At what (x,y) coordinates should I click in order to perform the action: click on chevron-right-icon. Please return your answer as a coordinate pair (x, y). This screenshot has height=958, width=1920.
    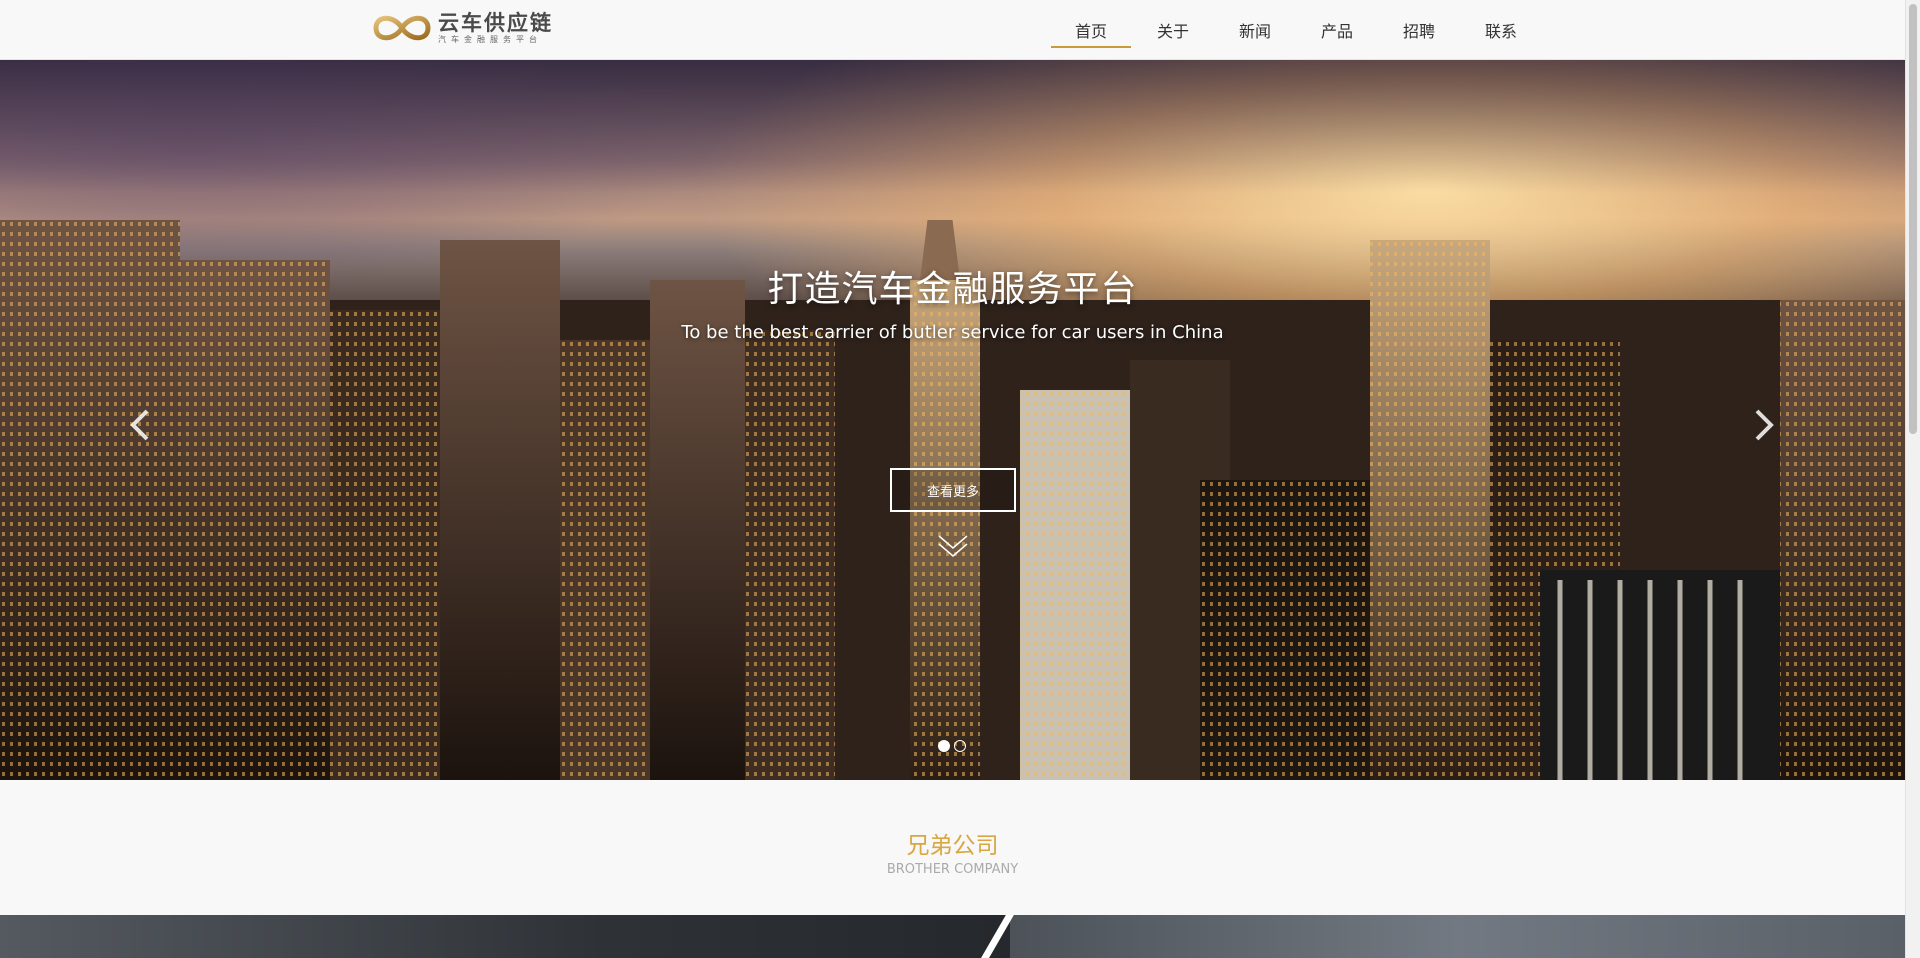
    Looking at the image, I should click on (1764, 425).